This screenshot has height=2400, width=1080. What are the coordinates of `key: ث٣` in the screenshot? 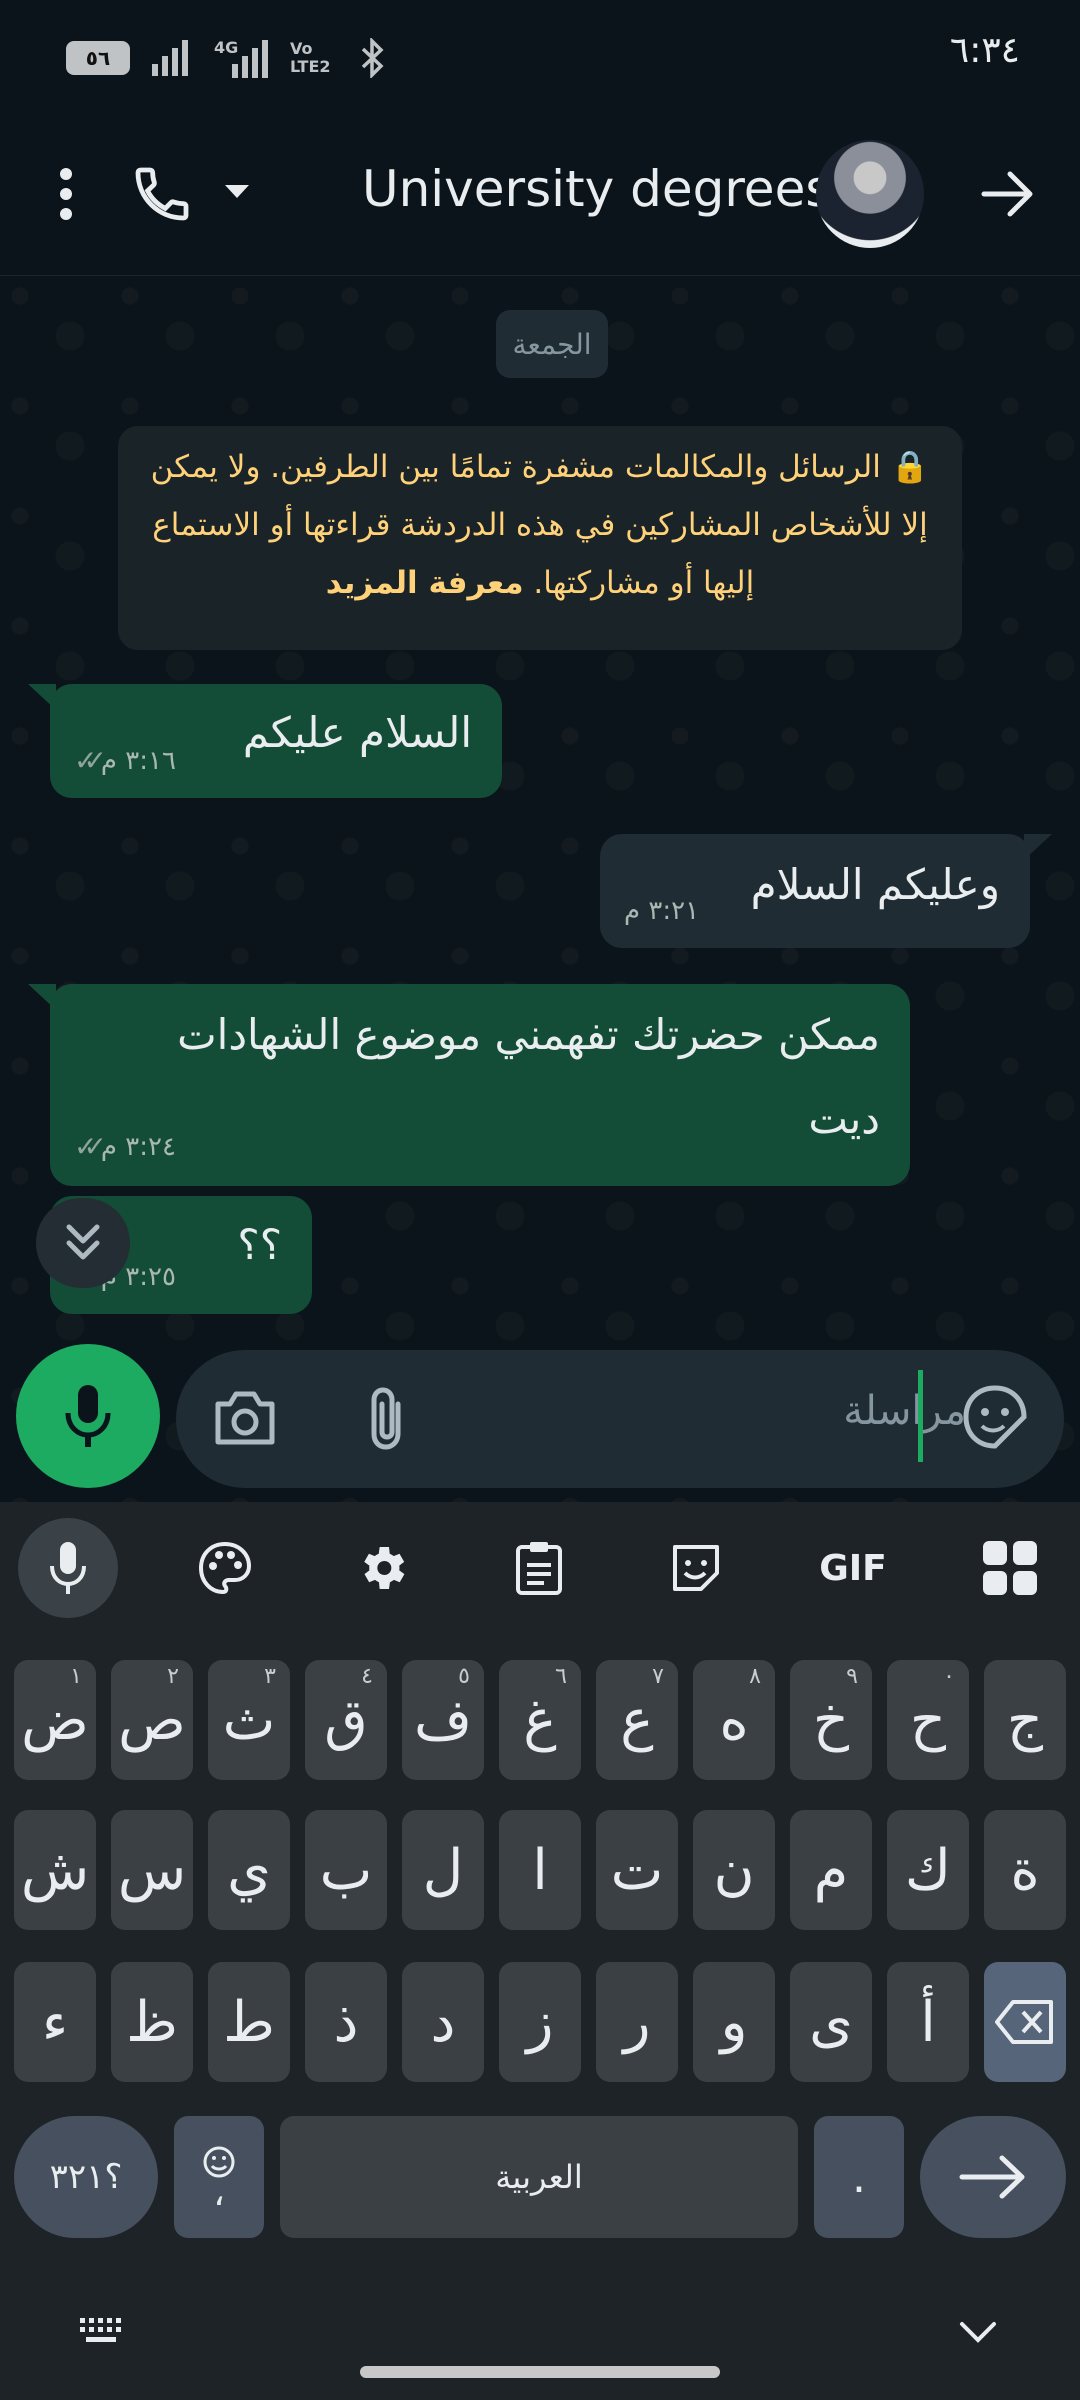 It's located at (249, 1720).